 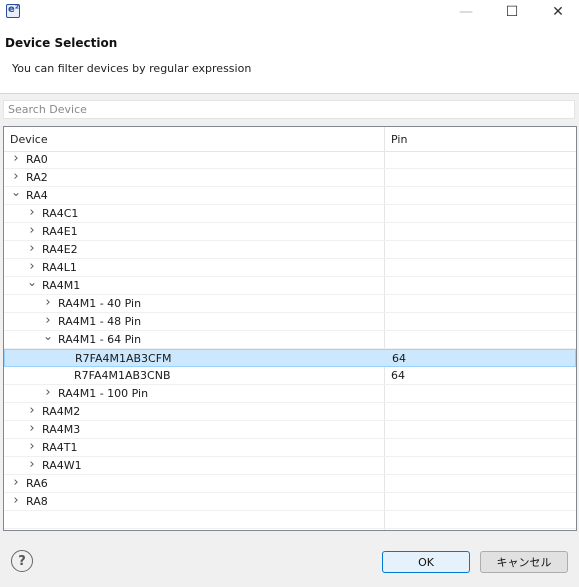 I want to click on ok-button: OK, so click(x=426, y=562).